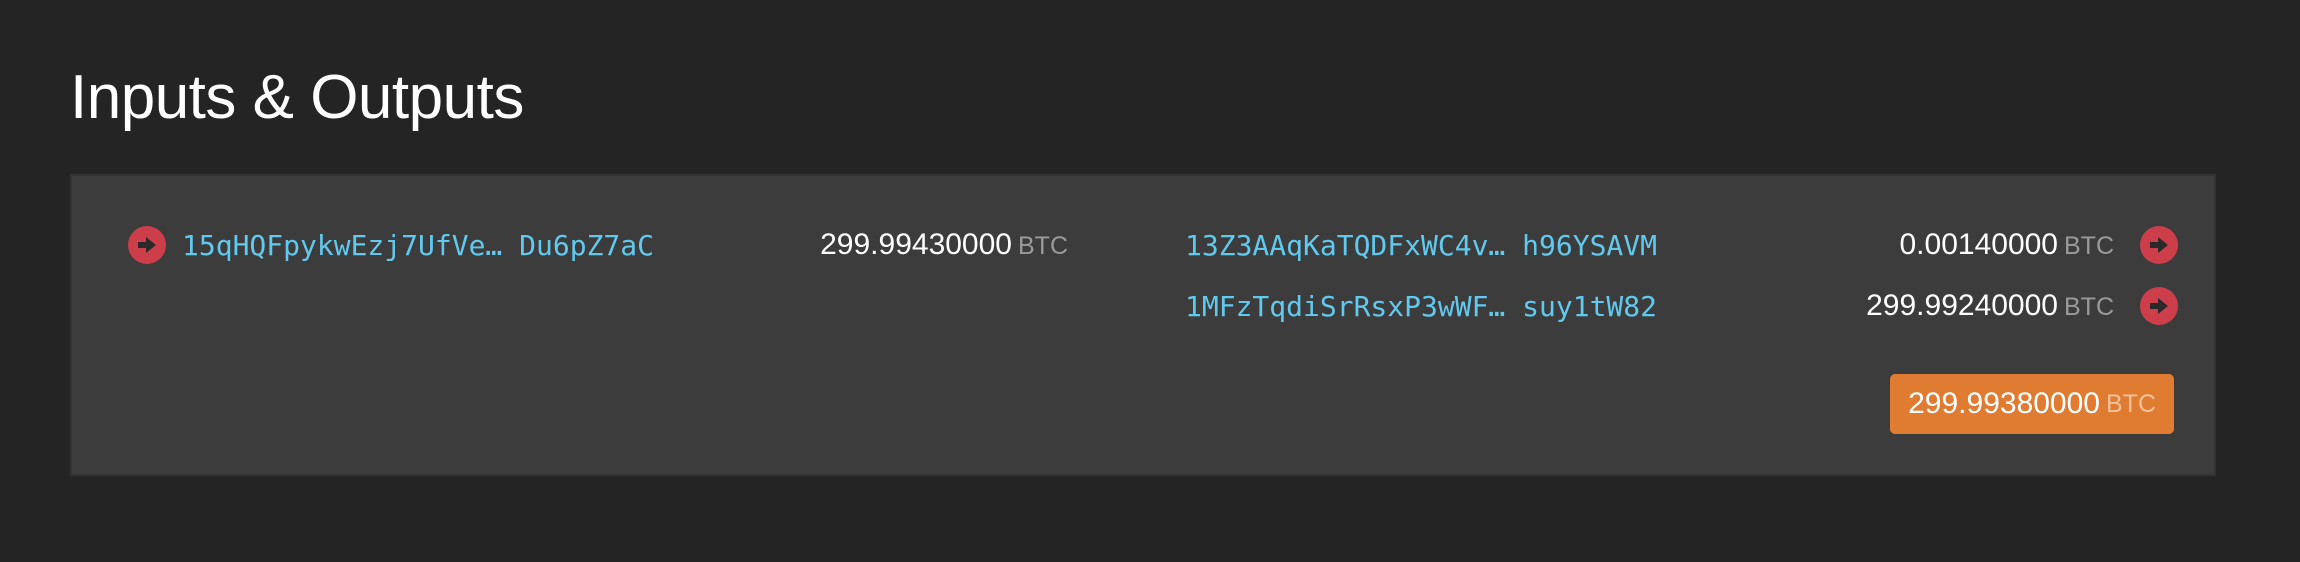  Describe the element at coordinates (916, 244) in the screenshot. I see `input-amount-value: 299.99430000` at that location.